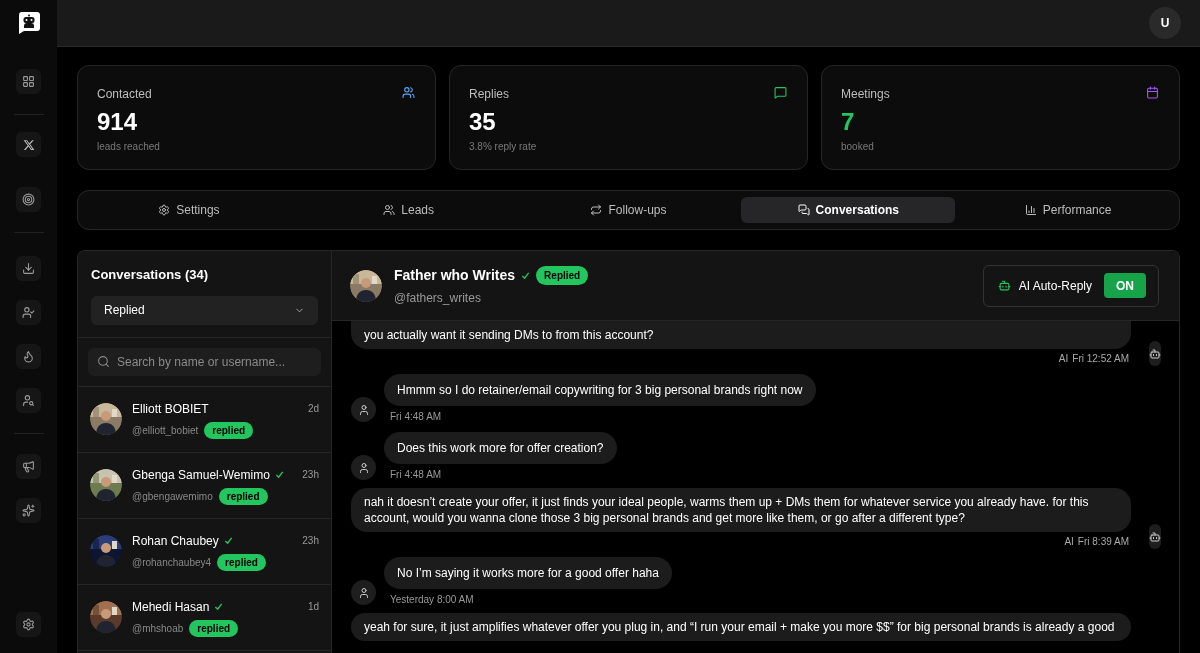  Describe the element at coordinates (1100, 359) in the screenshot. I see `message-time: Fri 12:52 AM` at that location.